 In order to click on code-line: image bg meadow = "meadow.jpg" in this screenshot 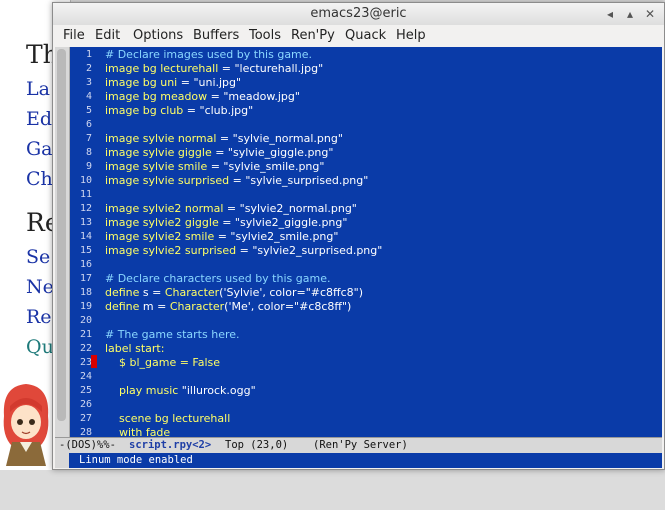, I will do `click(202, 96)`.